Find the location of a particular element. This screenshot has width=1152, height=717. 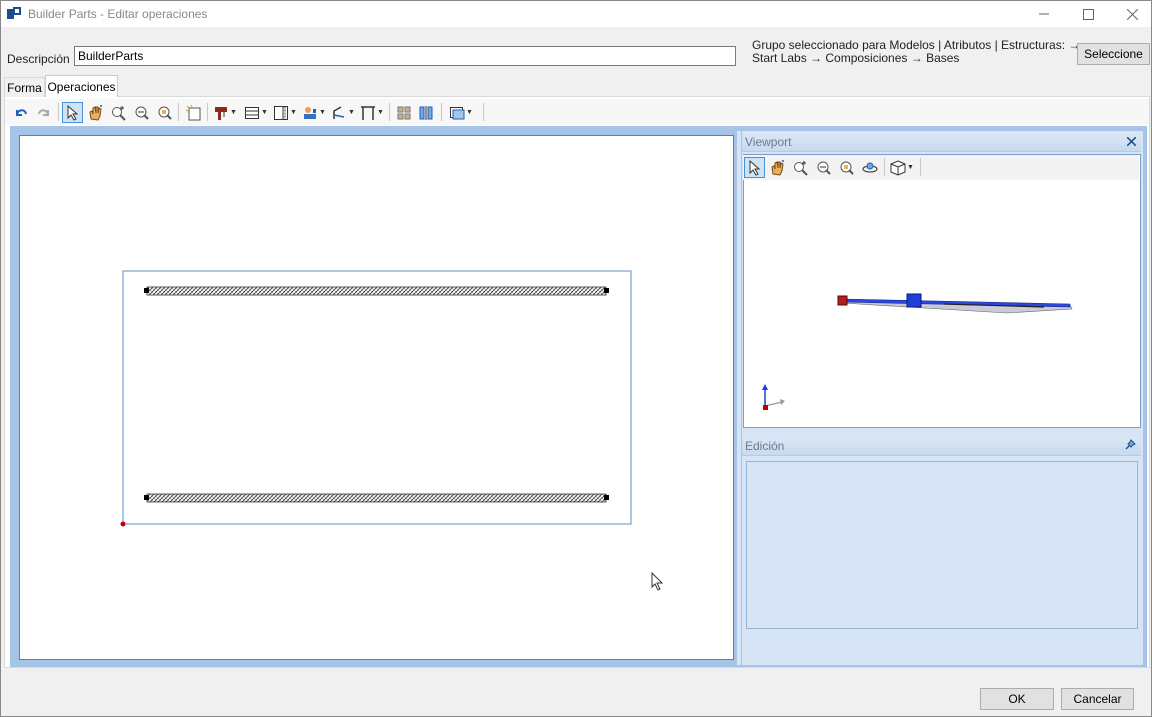

frame-tool-dropdown: ▼ is located at coordinates (372, 112).